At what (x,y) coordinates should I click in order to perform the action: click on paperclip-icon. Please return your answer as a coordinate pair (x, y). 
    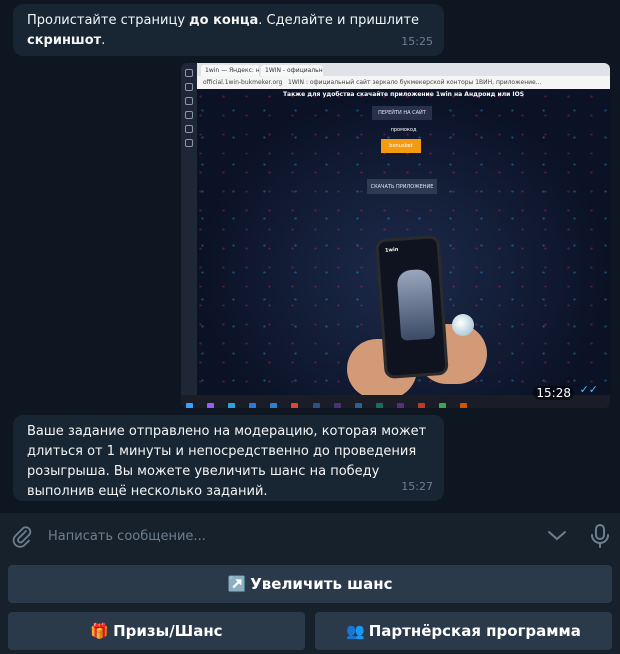
    Looking at the image, I should click on (22, 536).